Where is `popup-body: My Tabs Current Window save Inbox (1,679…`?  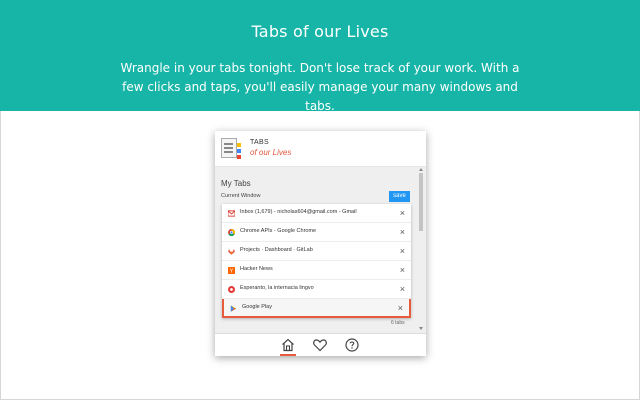 popup-body: My Tabs Current Window save Inbox (1,679… is located at coordinates (320, 250).